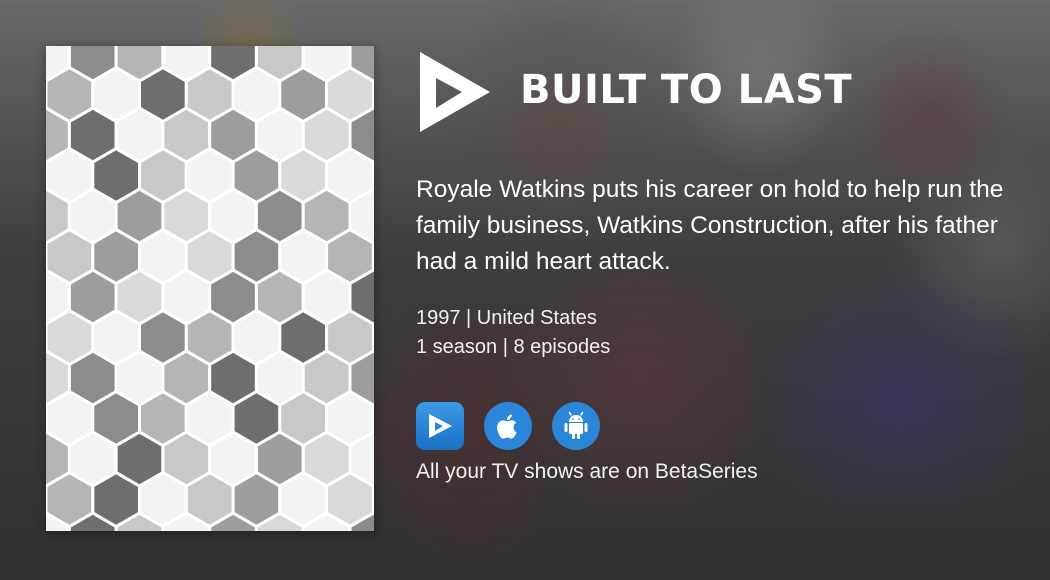 The image size is (1050, 580). Describe the element at coordinates (455, 92) in the screenshot. I see `betaseries-play-icon` at that location.